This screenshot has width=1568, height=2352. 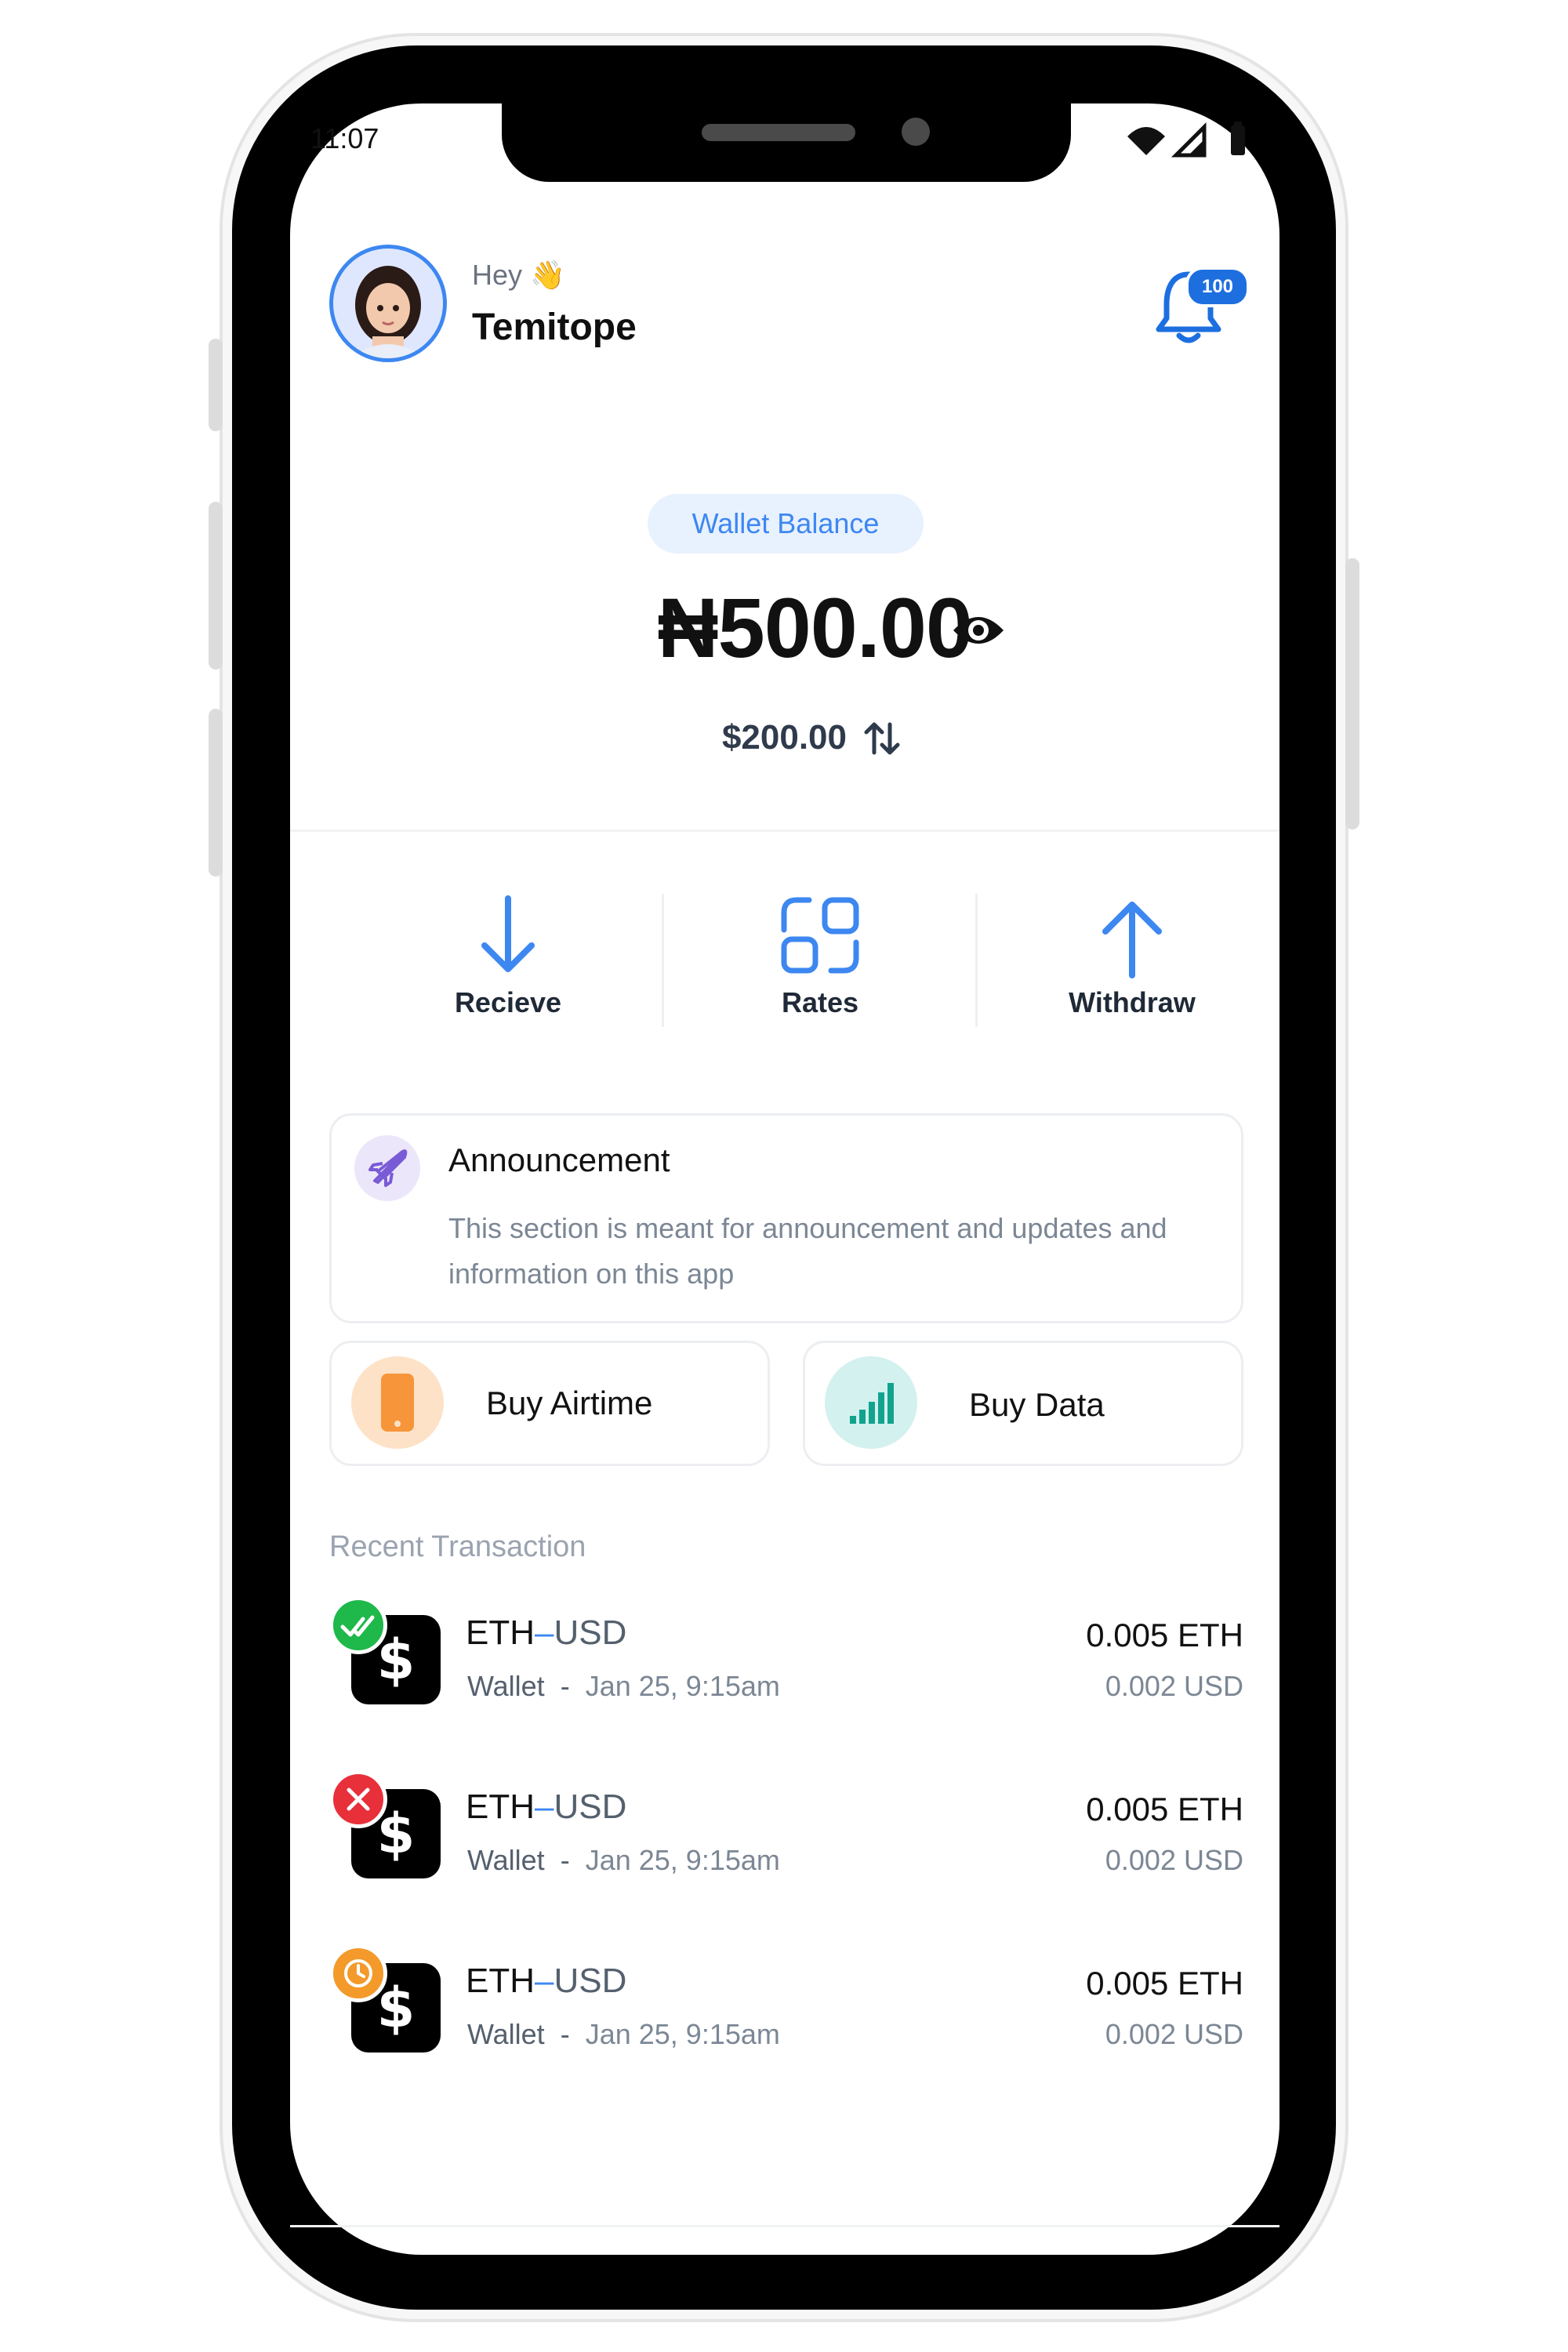 What do you see at coordinates (784, 830) in the screenshot?
I see `section-divider` at bounding box center [784, 830].